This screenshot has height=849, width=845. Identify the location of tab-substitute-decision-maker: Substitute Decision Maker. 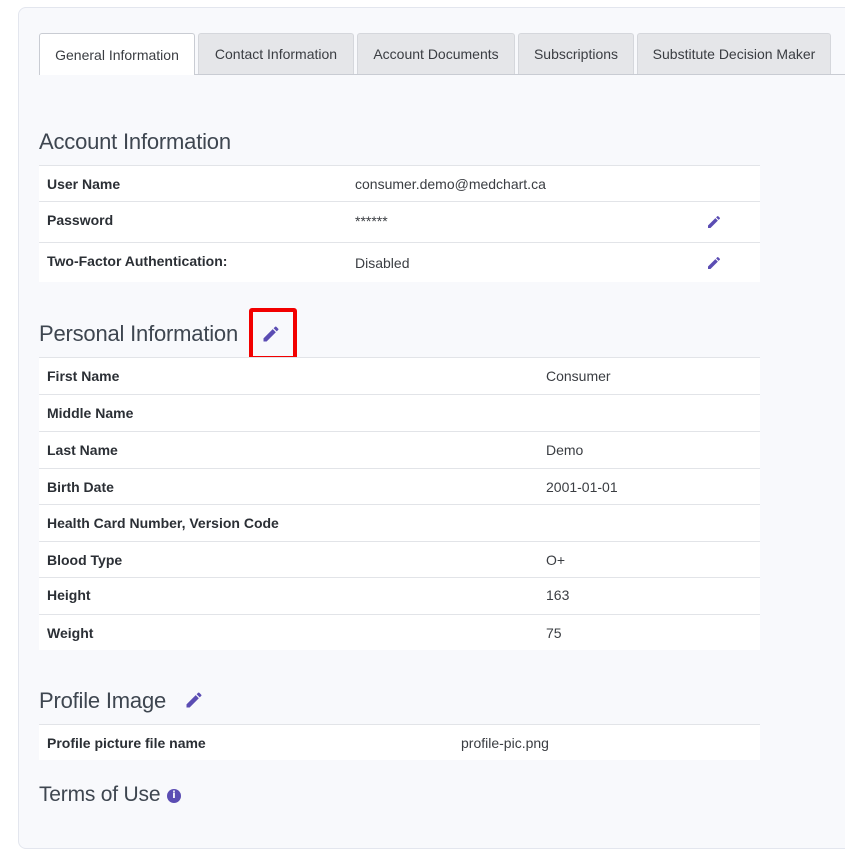
(734, 53).